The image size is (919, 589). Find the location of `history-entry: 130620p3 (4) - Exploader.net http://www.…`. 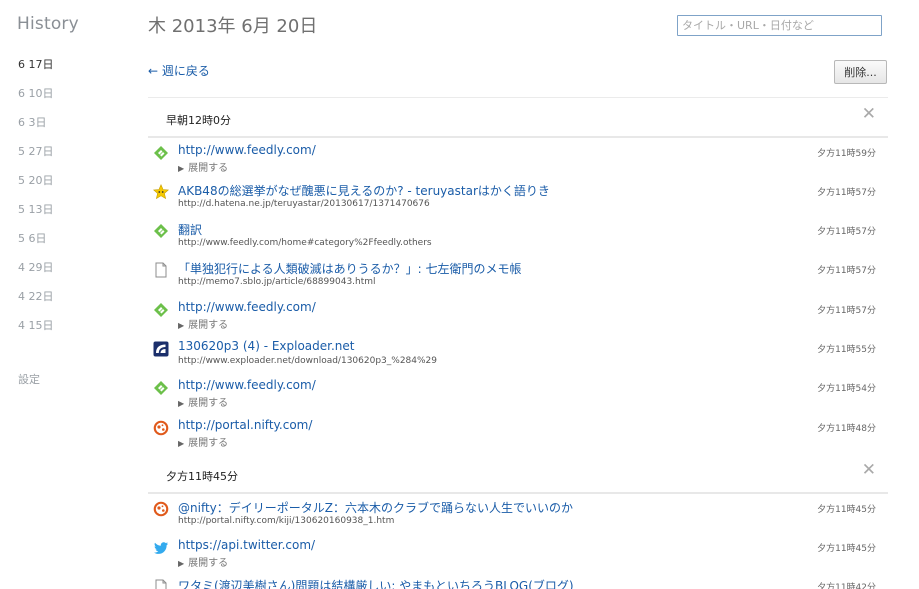

history-entry: 130620p3 (4) - Exploader.net http://www.… is located at coordinates (518, 353).